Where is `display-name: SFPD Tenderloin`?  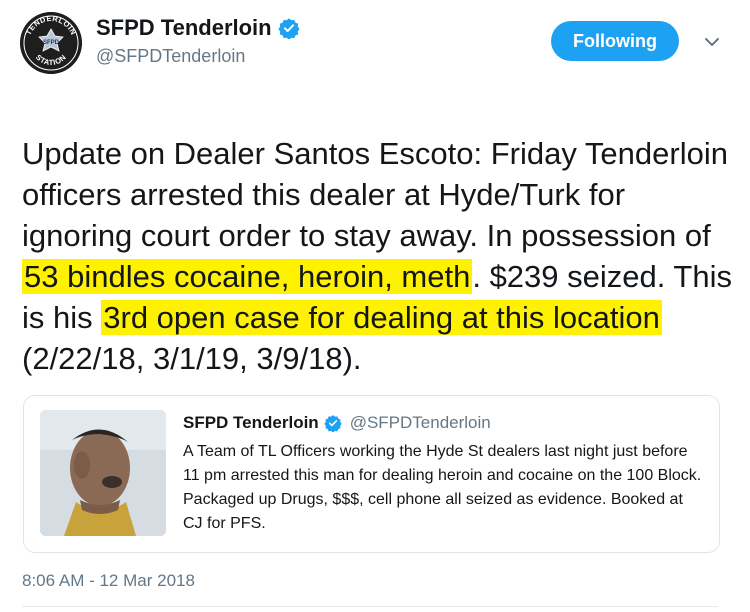 display-name: SFPD Tenderloin is located at coordinates (184, 28).